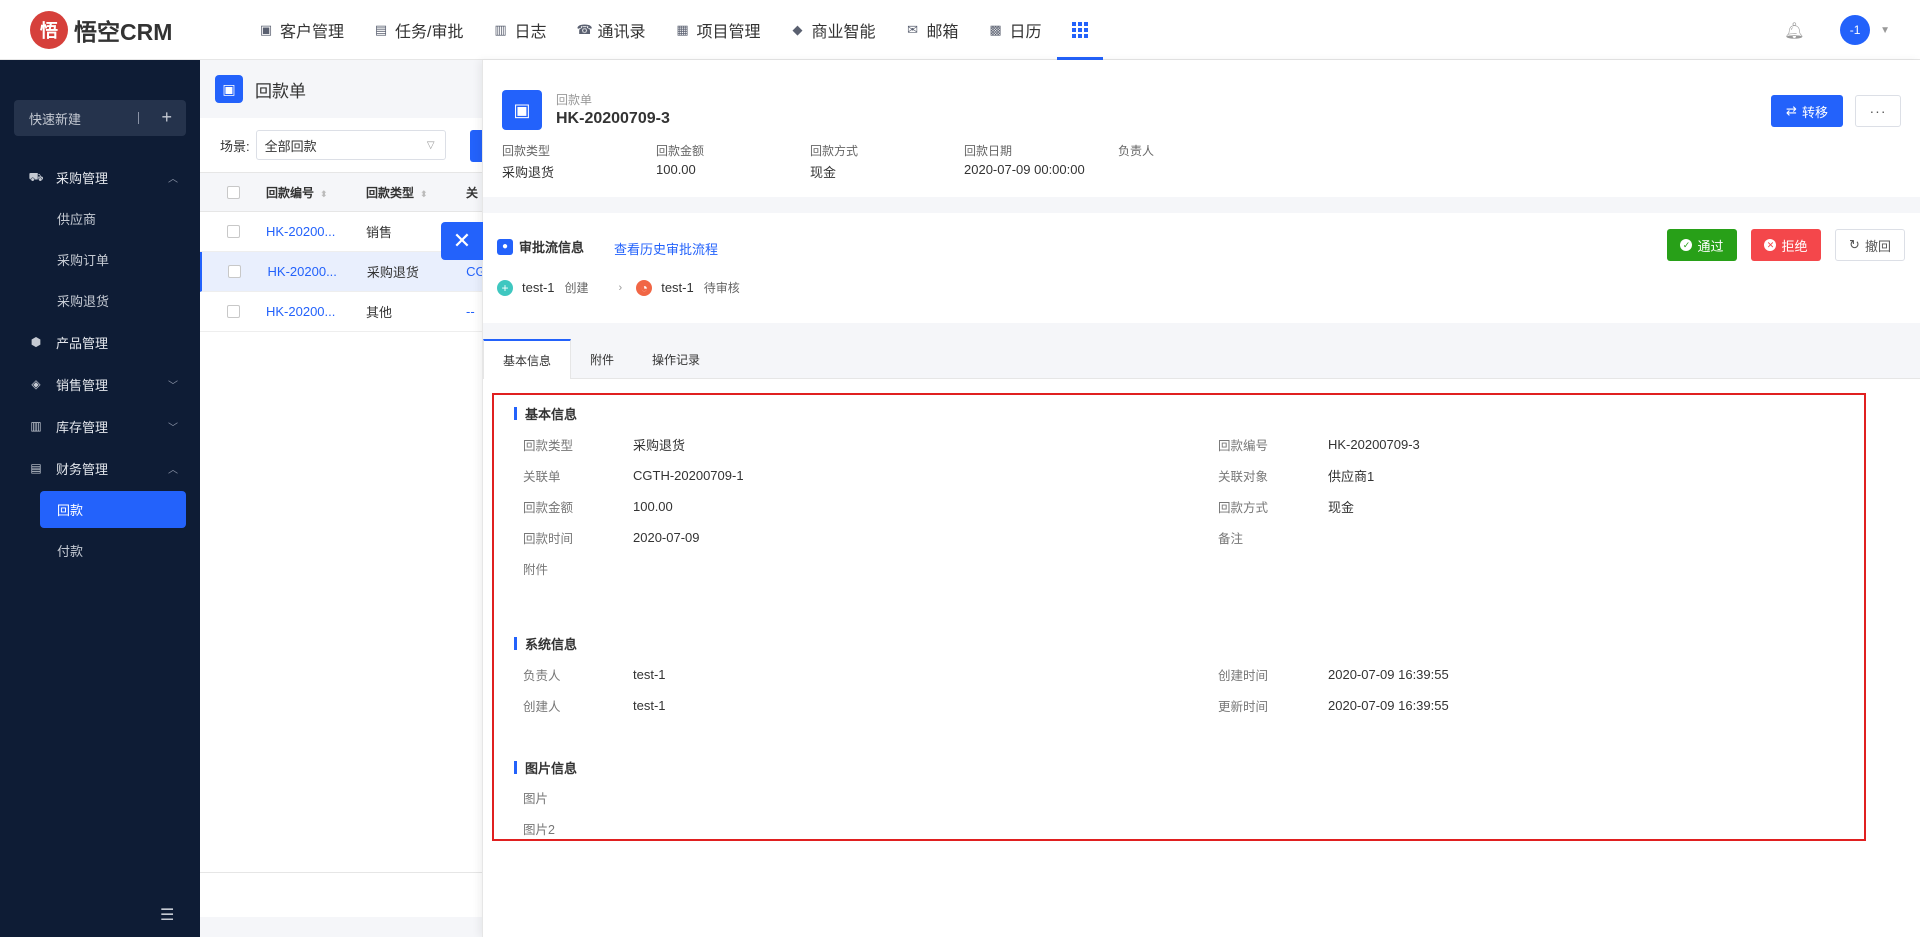 The width and height of the screenshot is (1920, 937). Describe the element at coordinates (1136, 151) in the screenshot. I see `summary-label: 负责人` at that location.